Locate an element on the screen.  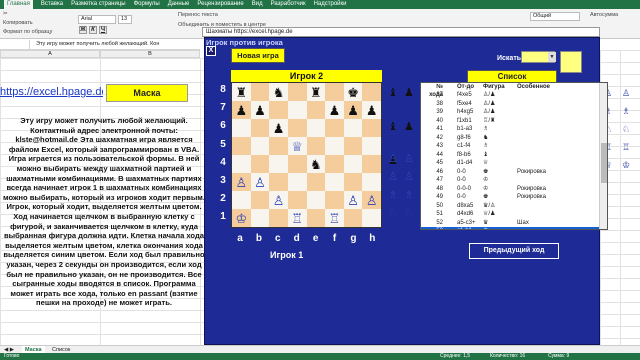
ribbon-tab: Разработчик is located at coordinates (288, 4).